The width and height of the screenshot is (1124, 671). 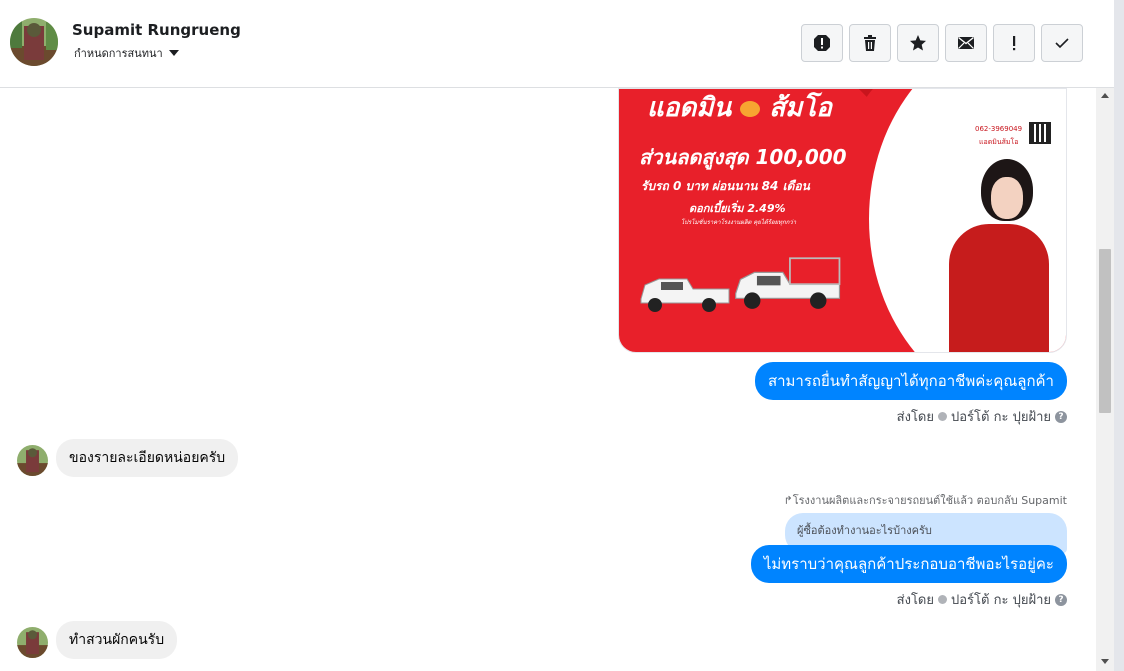 I want to click on incoming-message: ทำสวนผักคนรับ, so click(x=117, y=640).